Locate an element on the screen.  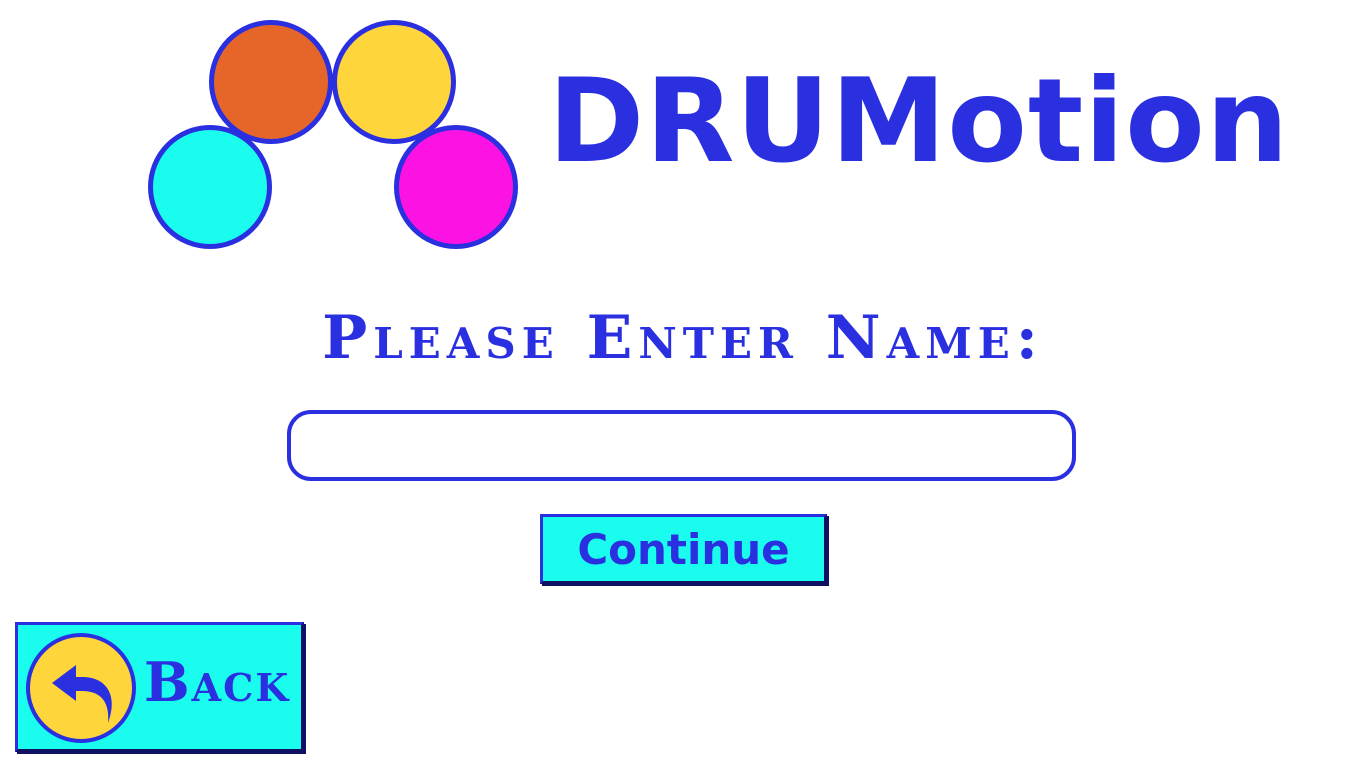
back-button: Back is located at coordinates (159, 687).